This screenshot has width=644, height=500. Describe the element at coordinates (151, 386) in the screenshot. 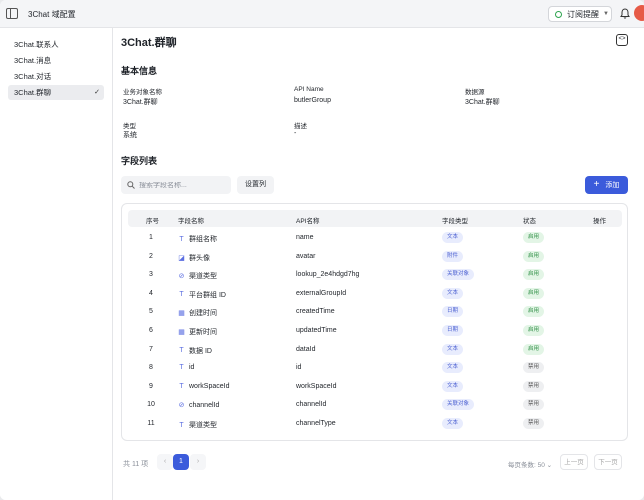

I see `row-number: 9` at that location.